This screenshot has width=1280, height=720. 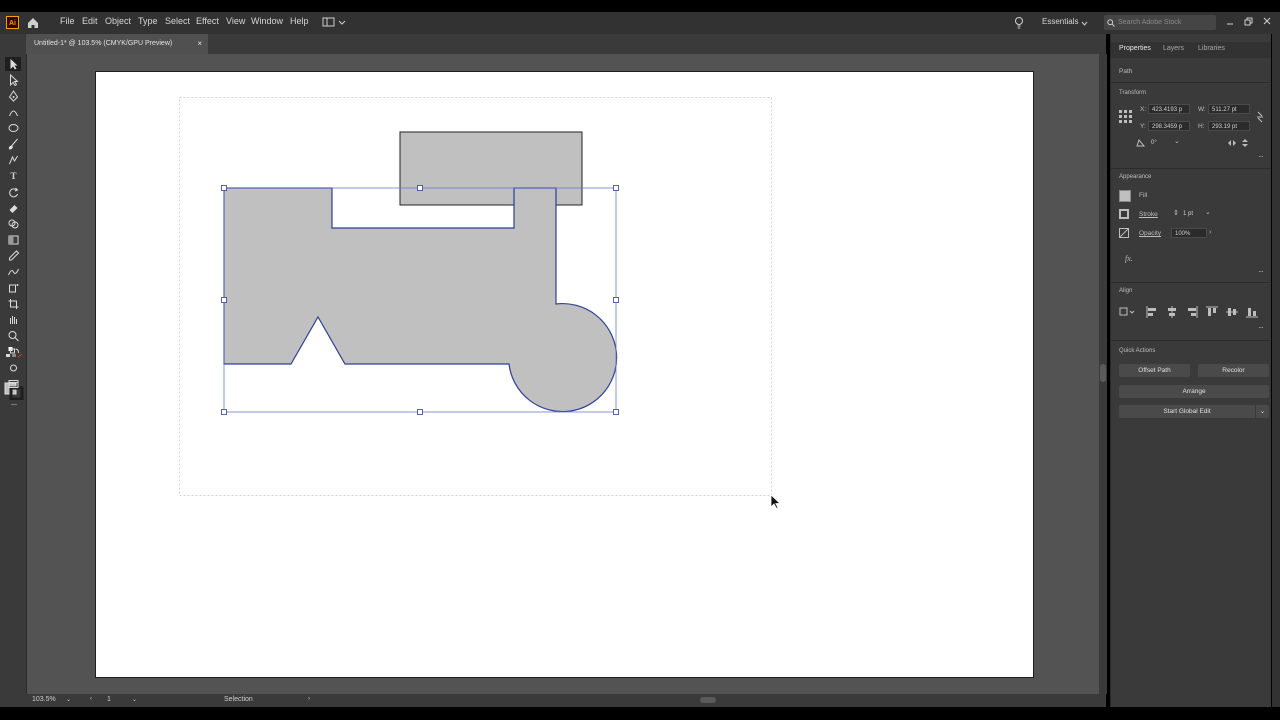 I want to click on restore-icon, so click(x=1248, y=21).